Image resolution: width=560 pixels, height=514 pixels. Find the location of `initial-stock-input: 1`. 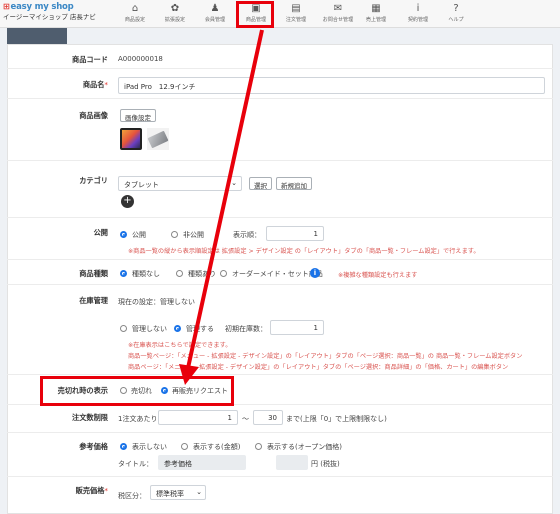

initial-stock-input: 1 is located at coordinates (297, 327).